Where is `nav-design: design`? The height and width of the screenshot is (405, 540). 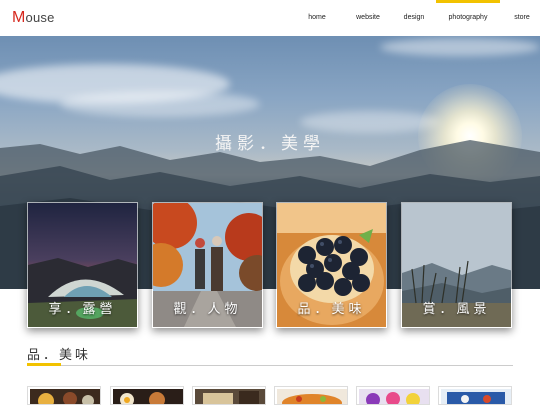
nav-design: design is located at coordinates (414, 18).